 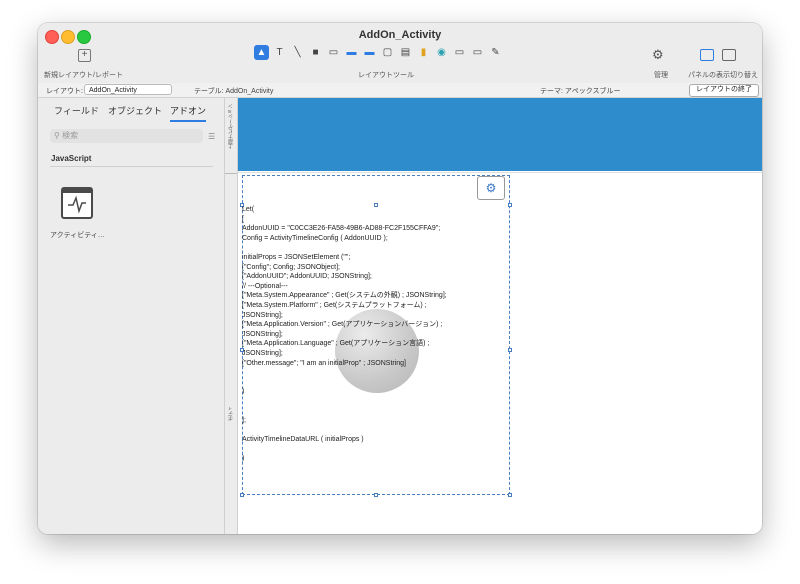 What do you see at coordinates (369, 52) in the screenshot?
I see `button-bar-icon: ▬` at bounding box center [369, 52].